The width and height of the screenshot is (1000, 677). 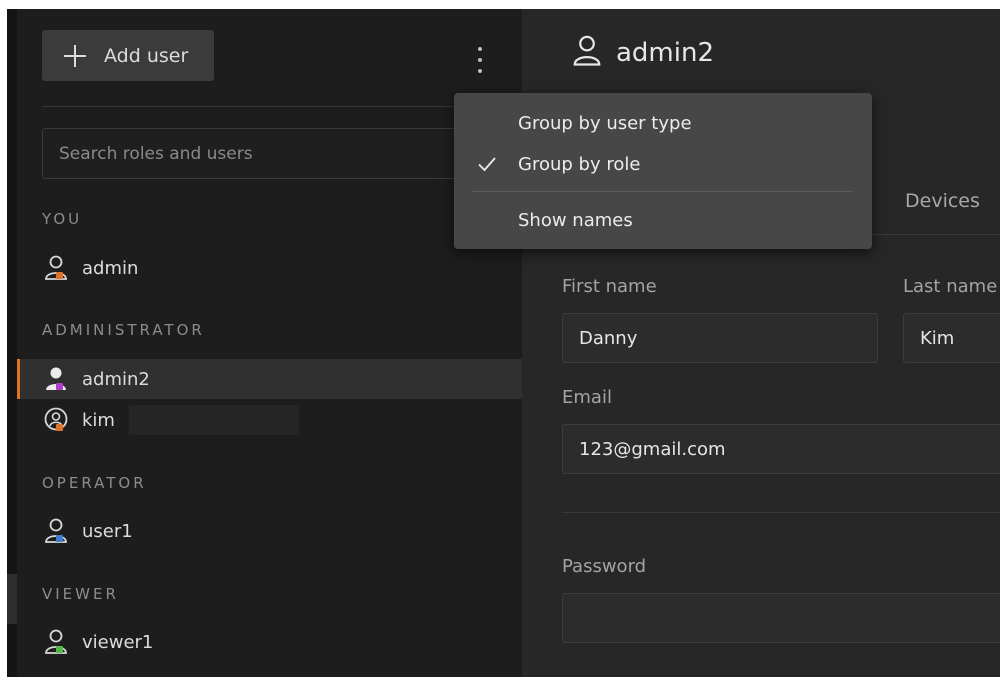 What do you see at coordinates (118, 642) in the screenshot?
I see `user-name: viewer1` at bounding box center [118, 642].